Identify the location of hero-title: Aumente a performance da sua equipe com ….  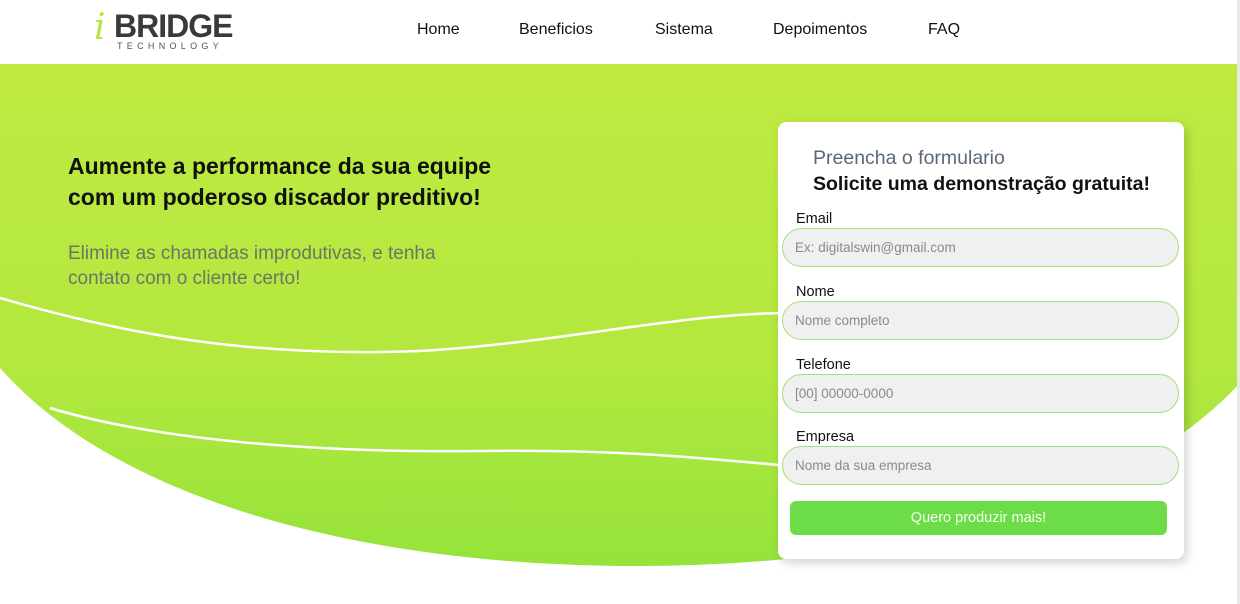
(280, 181).